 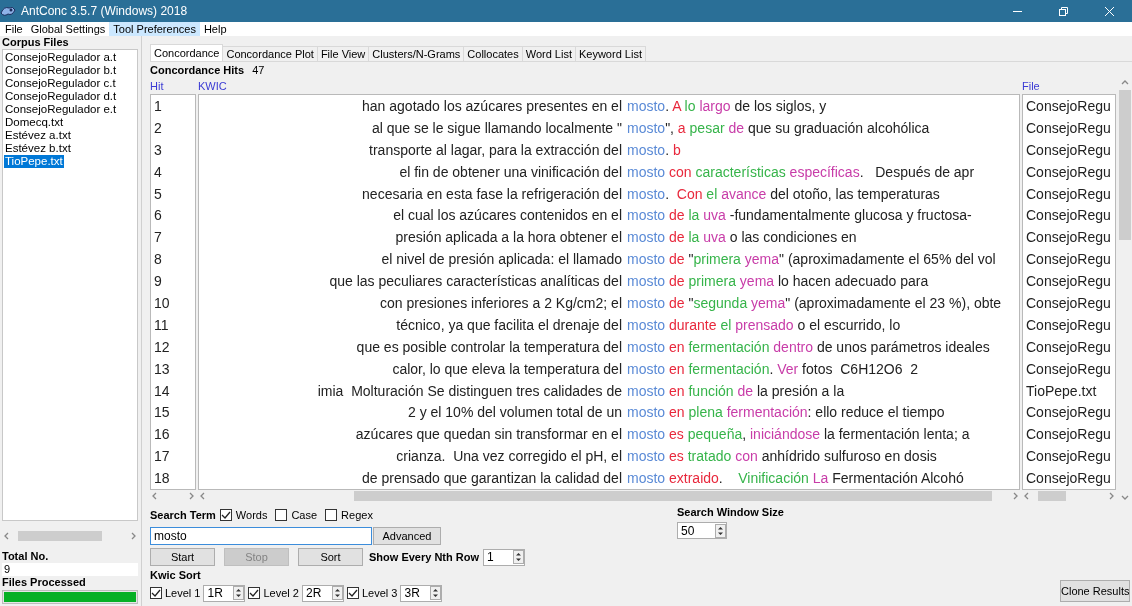 I want to click on hit-number: 15, so click(x=162, y=413).